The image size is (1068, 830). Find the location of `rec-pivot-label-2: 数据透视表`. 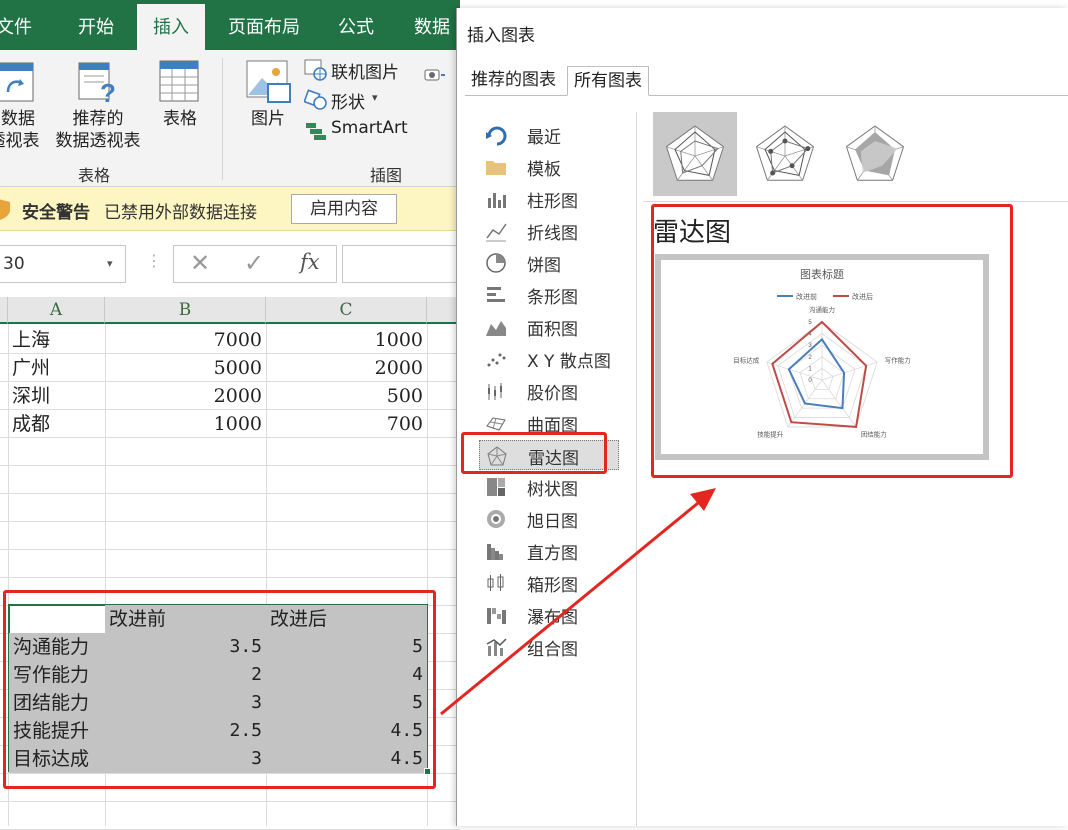

rec-pivot-label-2: 数据透视表 is located at coordinates (98, 141).